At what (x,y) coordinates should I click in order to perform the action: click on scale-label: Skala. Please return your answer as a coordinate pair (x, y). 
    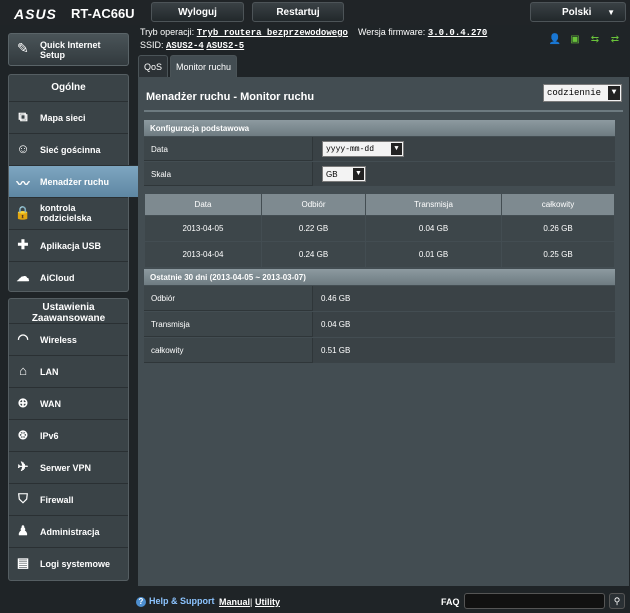
    Looking at the image, I should click on (161, 174).